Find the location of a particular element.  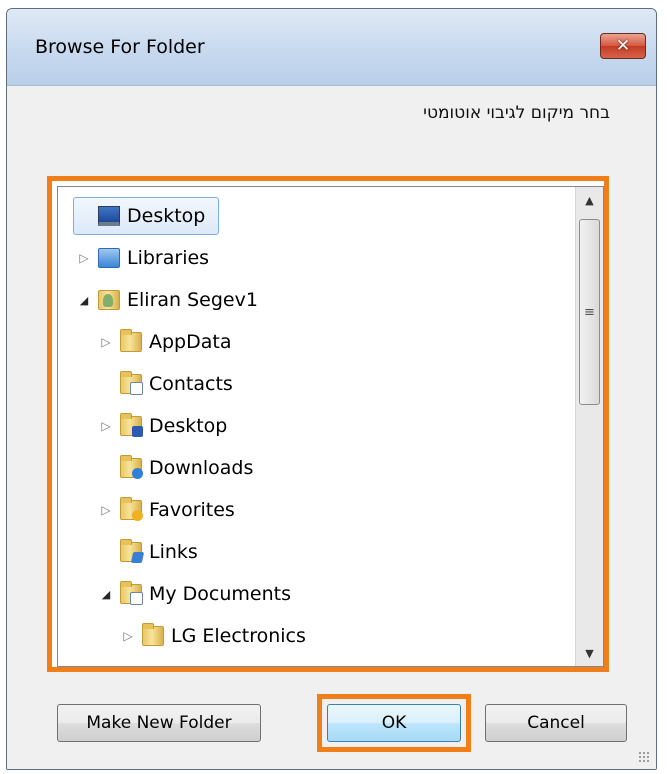

documents-folder-icon is located at coordinates (131, 593).